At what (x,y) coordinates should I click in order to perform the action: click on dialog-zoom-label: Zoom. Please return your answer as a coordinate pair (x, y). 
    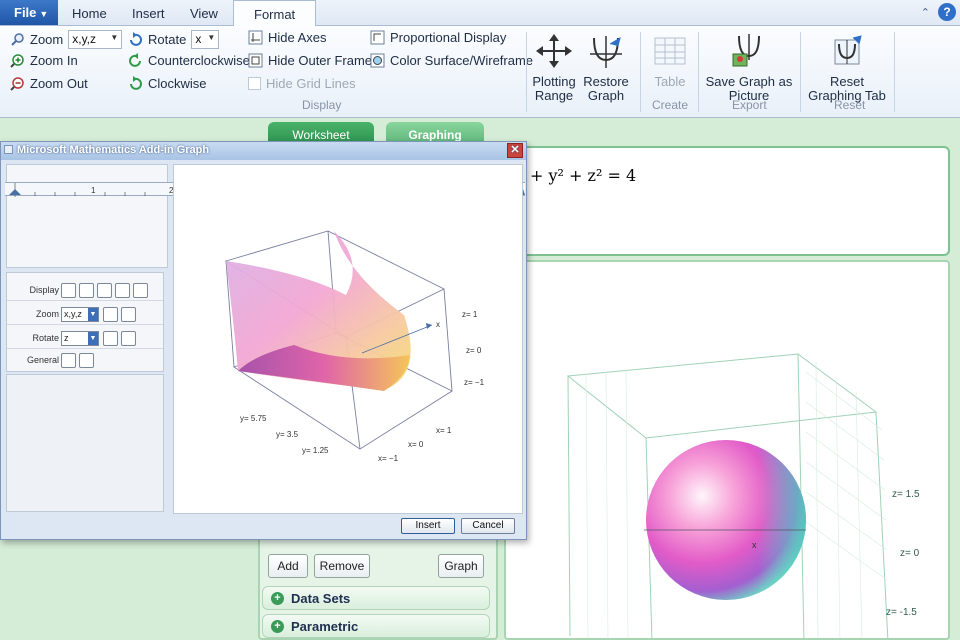
    Looking at the image, I should click on (47, 314).